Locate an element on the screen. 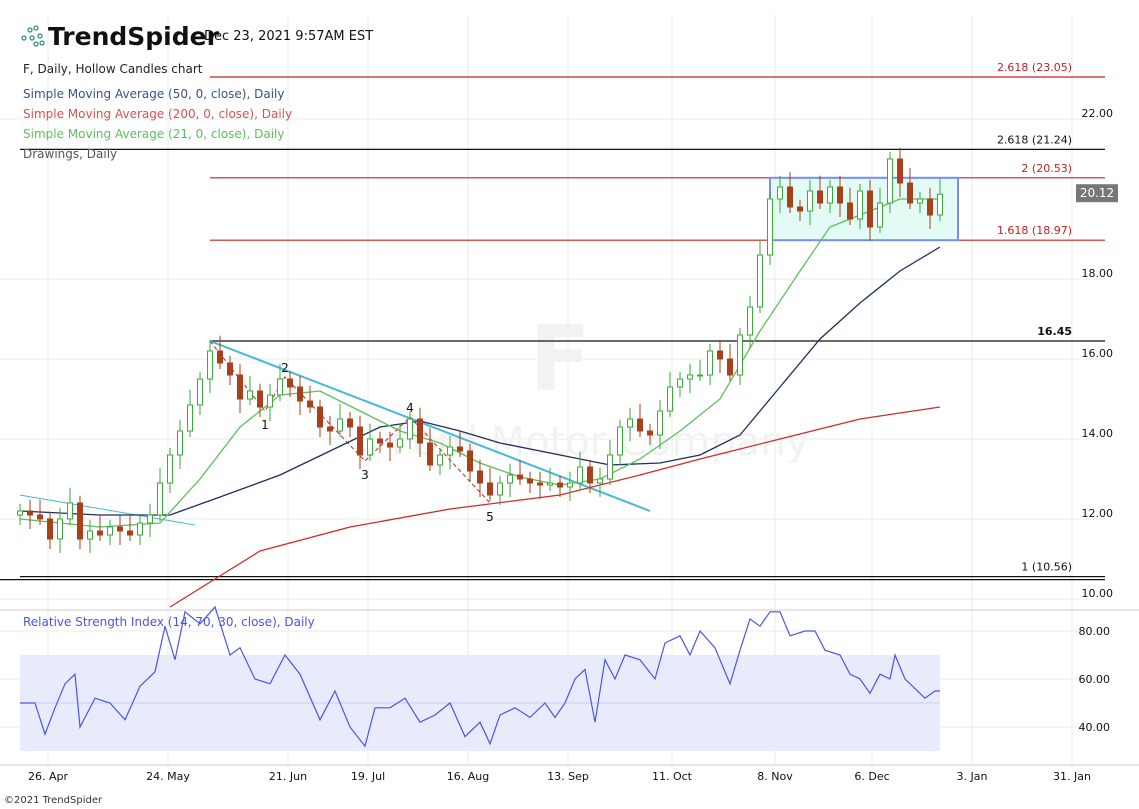 This screenshot has width=1139, height=809. time-tick-label: 16. Aug is located at coordinates (468, 776).